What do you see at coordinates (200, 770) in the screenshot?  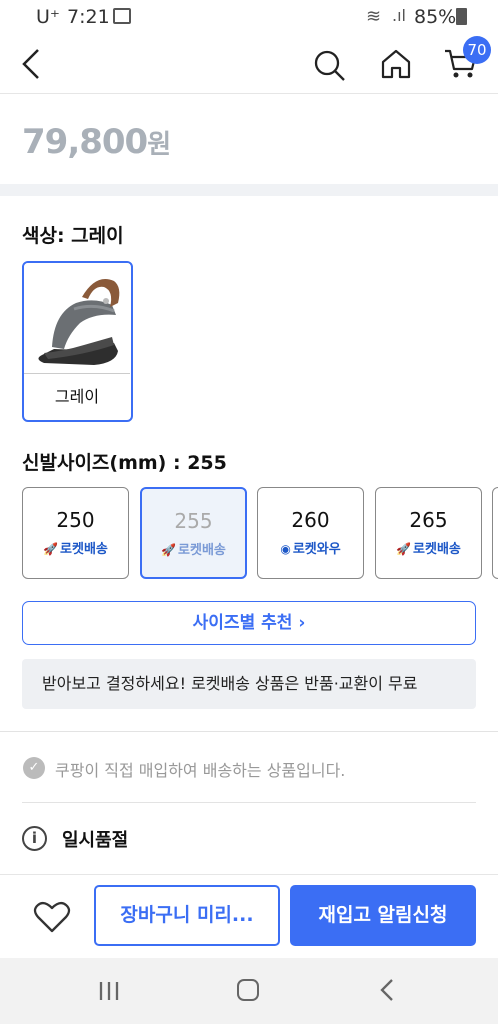 I see `direct-purchase-text: 쿠팡이 직접 매입하여 배송하는 상품입니다.` at bounding box center [200, 770].